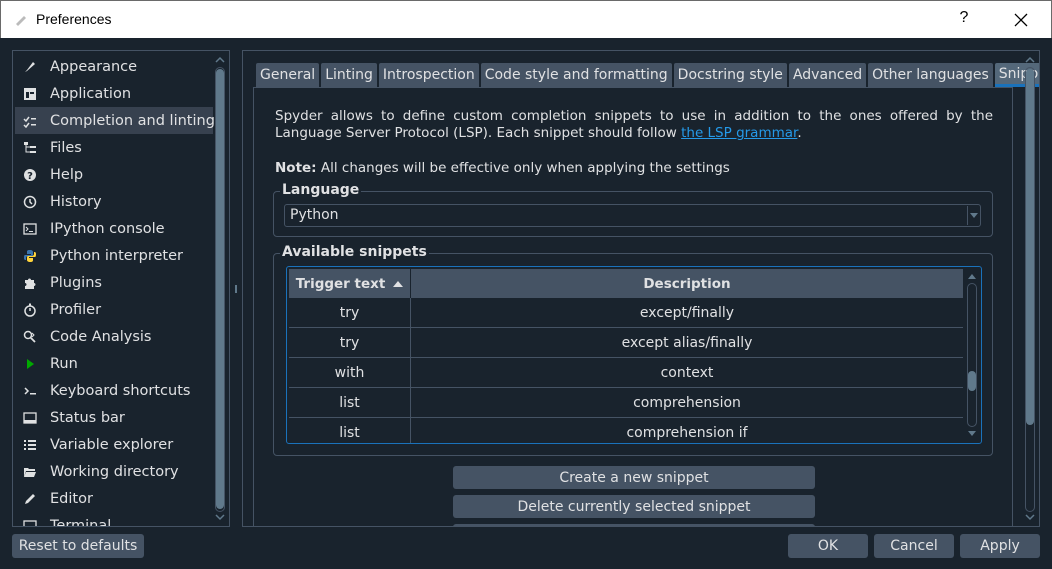 The height and width of the screenshot is (569, 1052). I want to click on table-row: list comprehension, so click(626, 403).